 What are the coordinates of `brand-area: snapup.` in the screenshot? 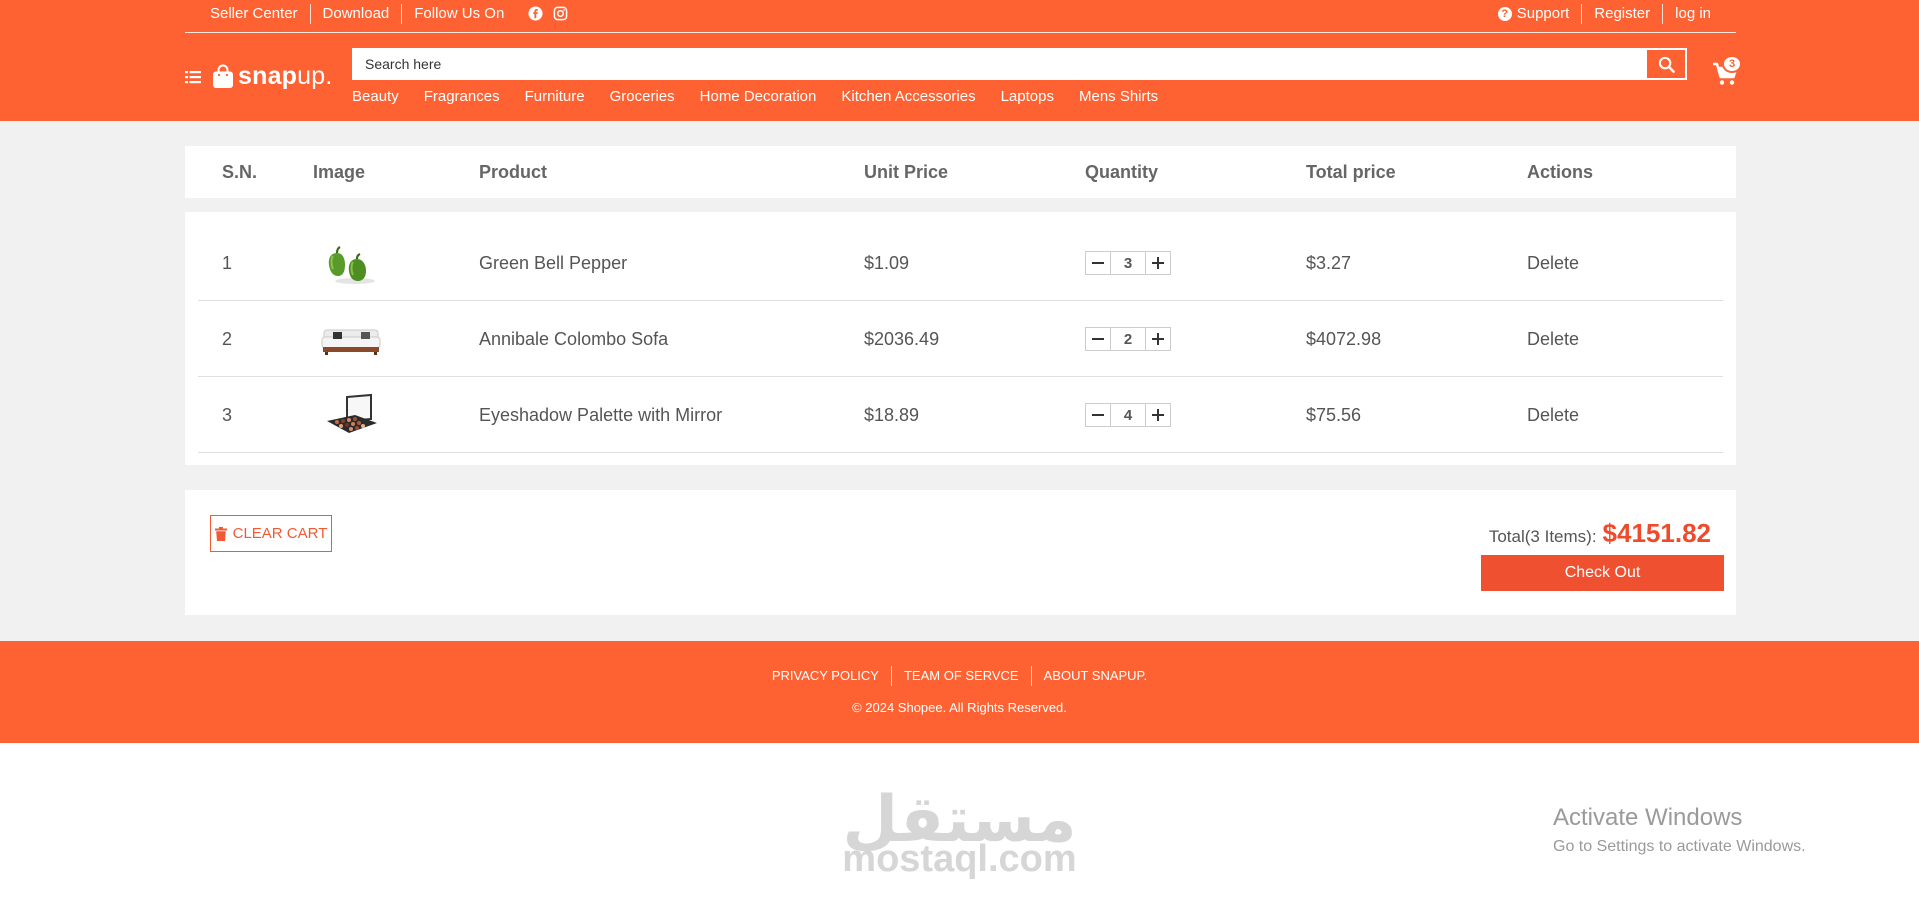 It's located at (259, 76).